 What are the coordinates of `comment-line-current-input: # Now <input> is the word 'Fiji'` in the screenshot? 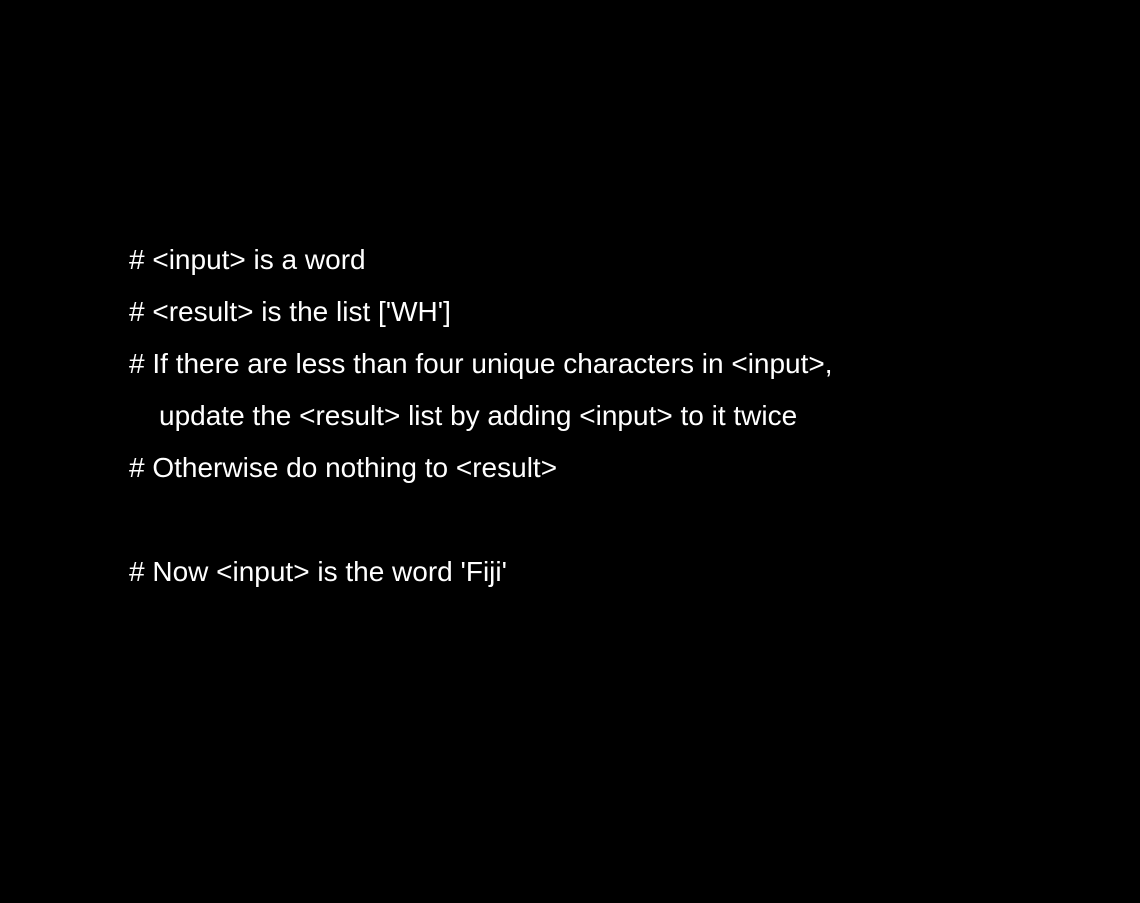 It's located at (318, 571).